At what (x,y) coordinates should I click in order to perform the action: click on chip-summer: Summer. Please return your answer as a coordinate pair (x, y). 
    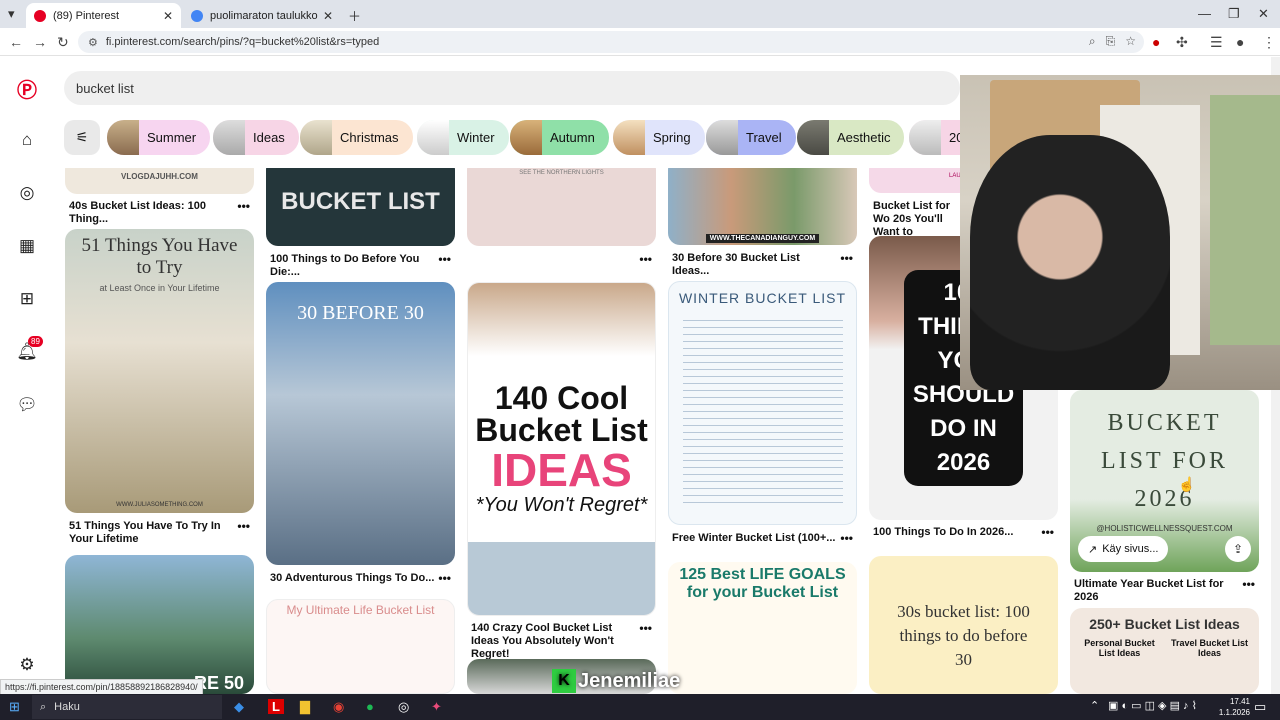
    Looking at the image, I should click on (159, 137).